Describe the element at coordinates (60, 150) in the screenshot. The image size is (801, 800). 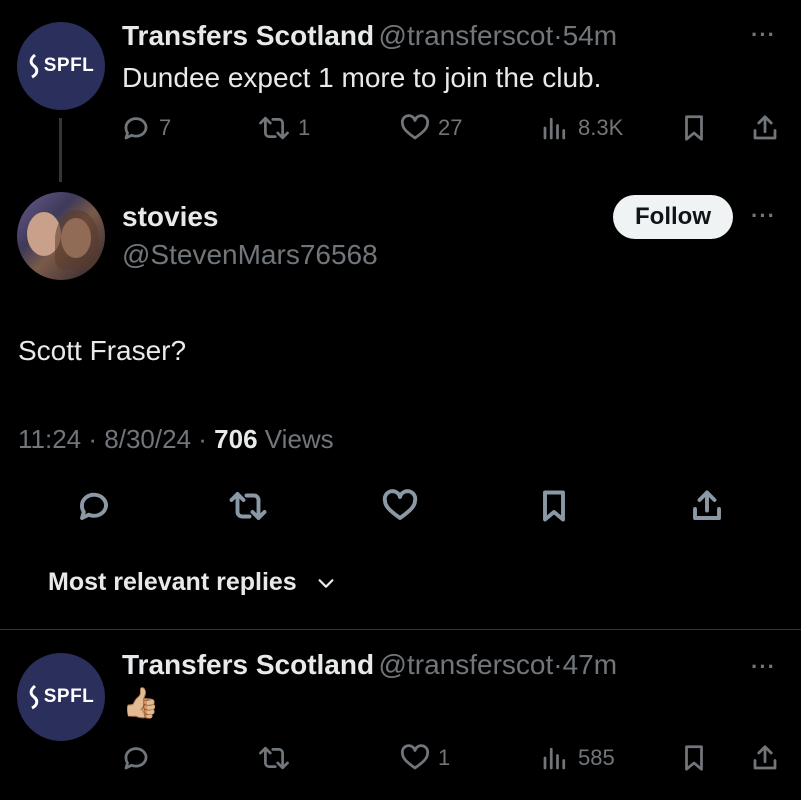
I see `thread-line` at that location.